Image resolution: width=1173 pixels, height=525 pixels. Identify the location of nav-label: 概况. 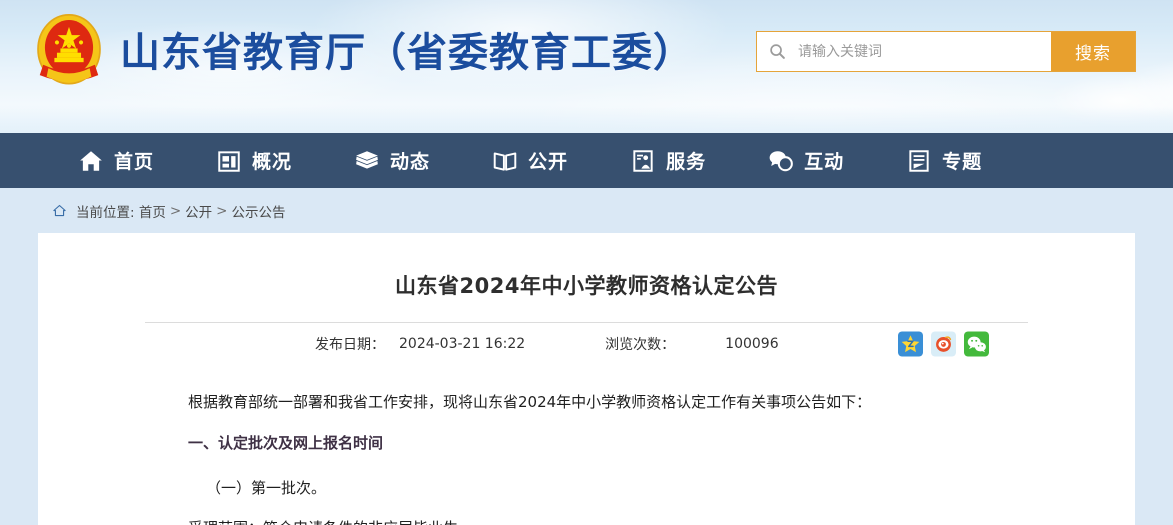
(272, 162).